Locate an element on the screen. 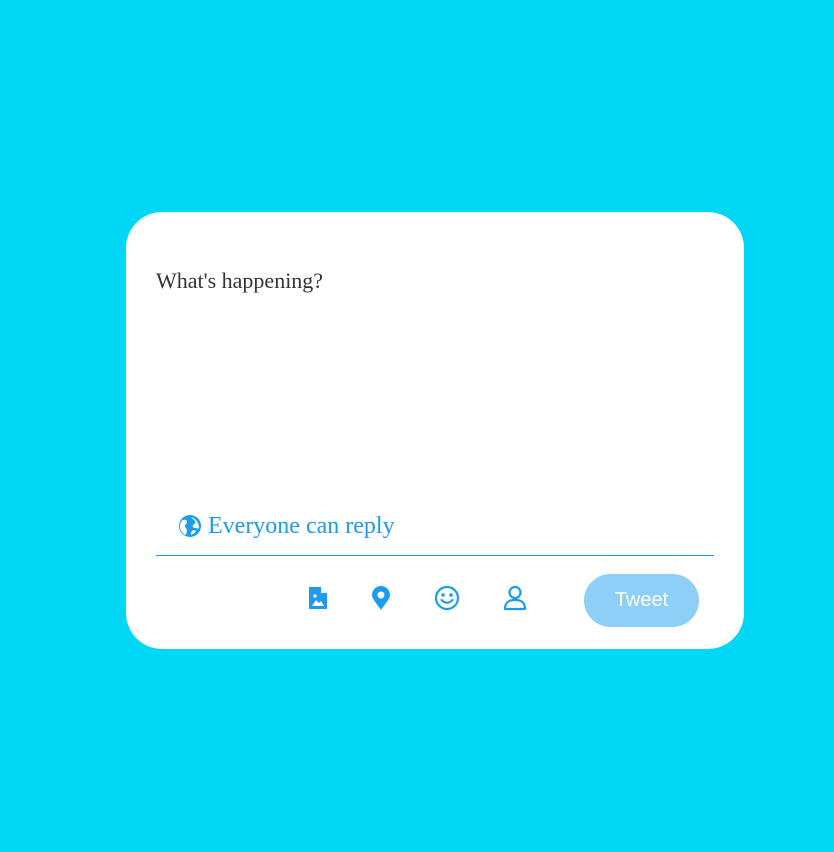  add-location-button is located at coordinates (381, 600).